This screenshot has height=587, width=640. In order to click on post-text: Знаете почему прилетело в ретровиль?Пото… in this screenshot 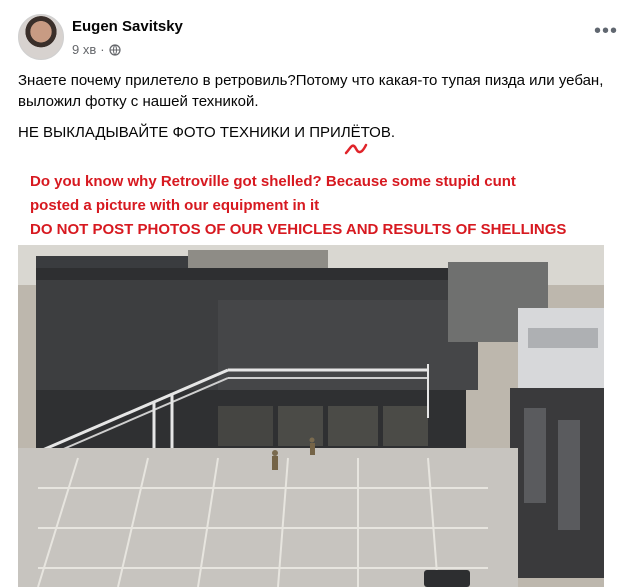, I will do `click(321, 111)`.